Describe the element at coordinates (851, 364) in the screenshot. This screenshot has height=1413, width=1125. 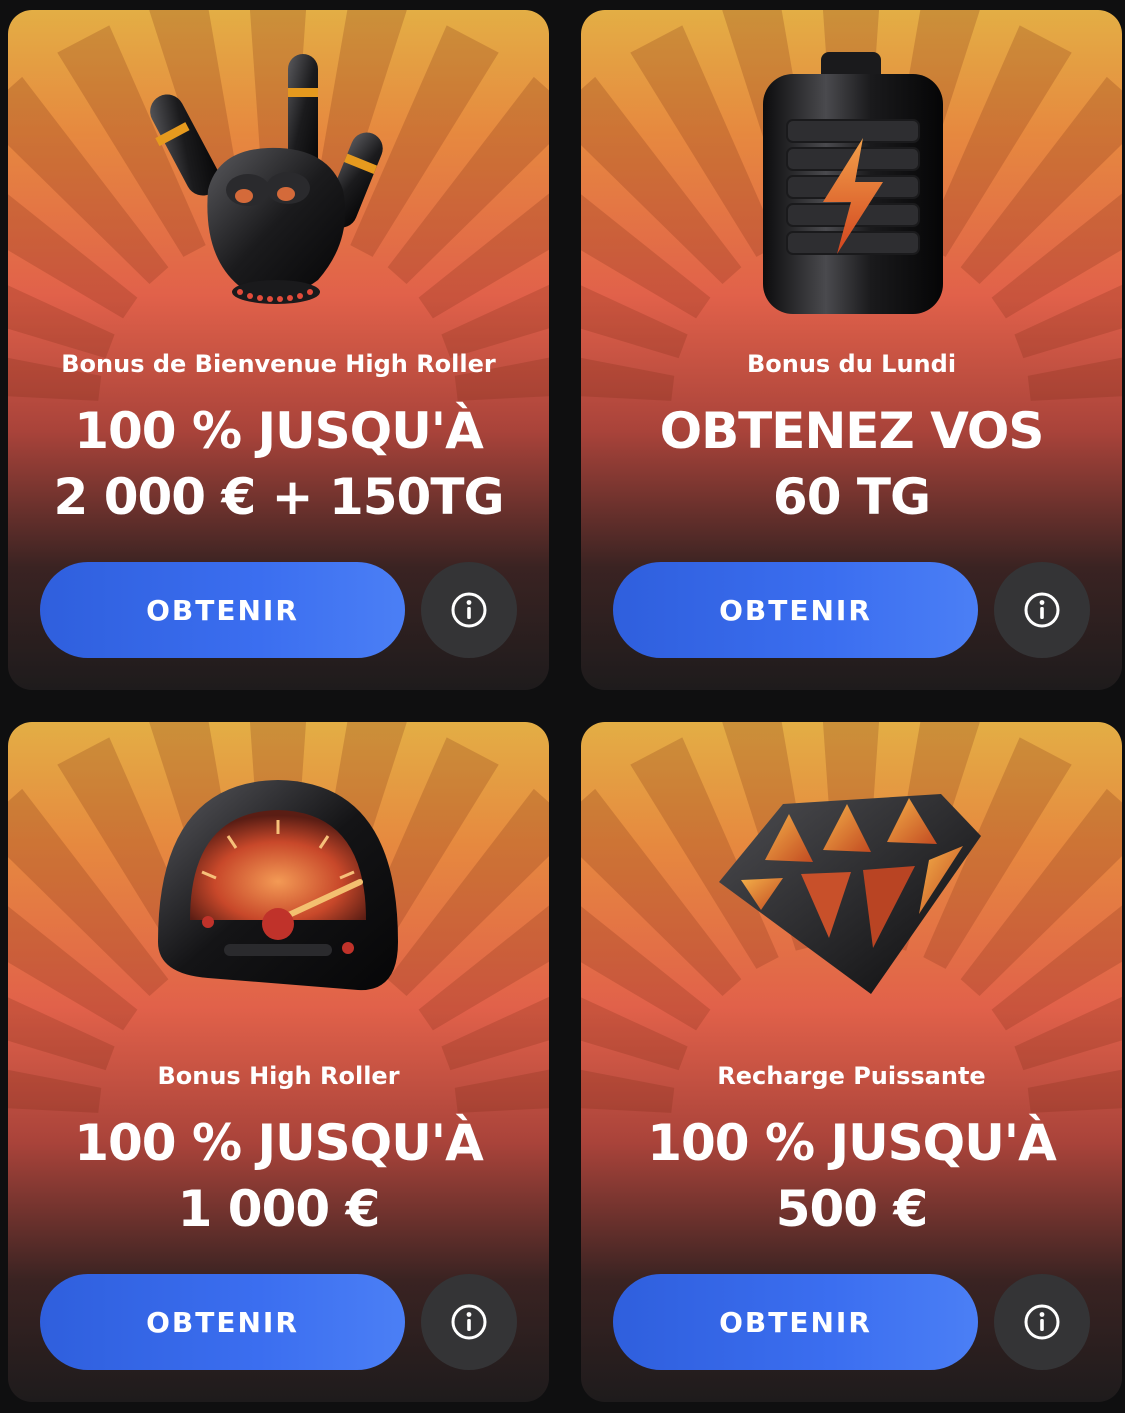
I see `card-subtitle: Bonus du Lundi` at that location.